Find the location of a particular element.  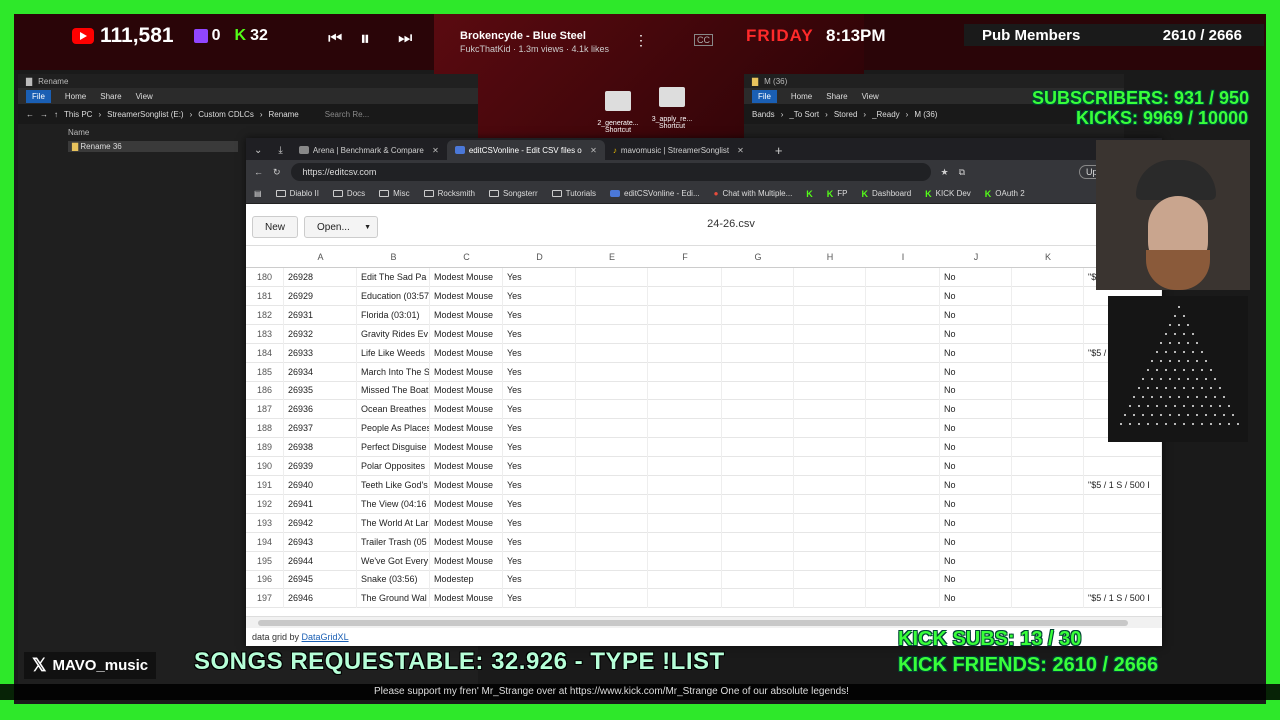

column-header-d: D is located at coordinates (539, 257).